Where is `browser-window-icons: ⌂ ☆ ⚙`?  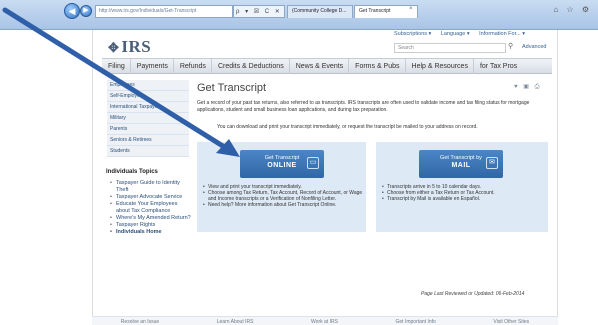 browser-window-icons: ⌂ ☆ ⚙ is located at coordinates (572, 9).